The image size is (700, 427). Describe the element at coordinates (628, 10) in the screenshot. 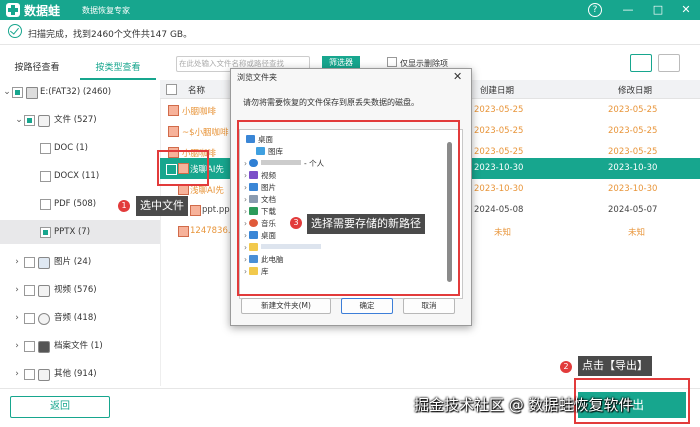

I see `minimize-button: —` at that location.